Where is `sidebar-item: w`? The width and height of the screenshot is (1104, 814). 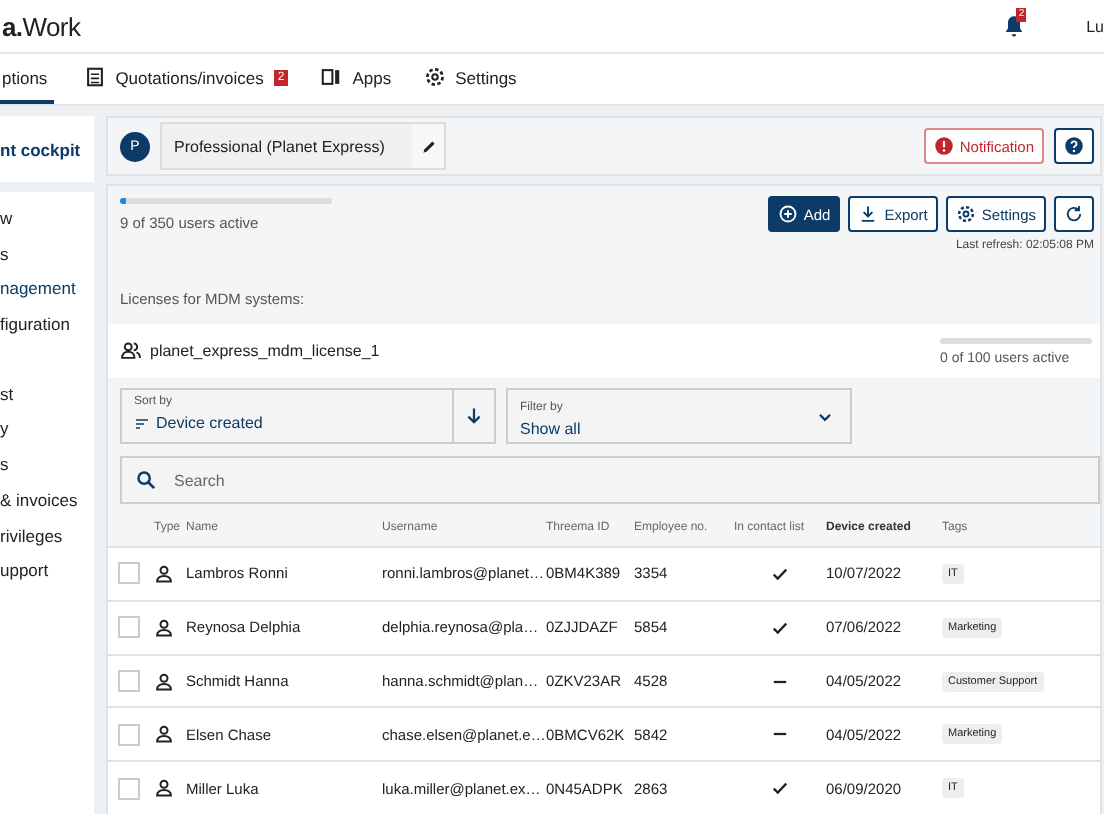
sidebar-item: w is located at coordinates (47, 220).